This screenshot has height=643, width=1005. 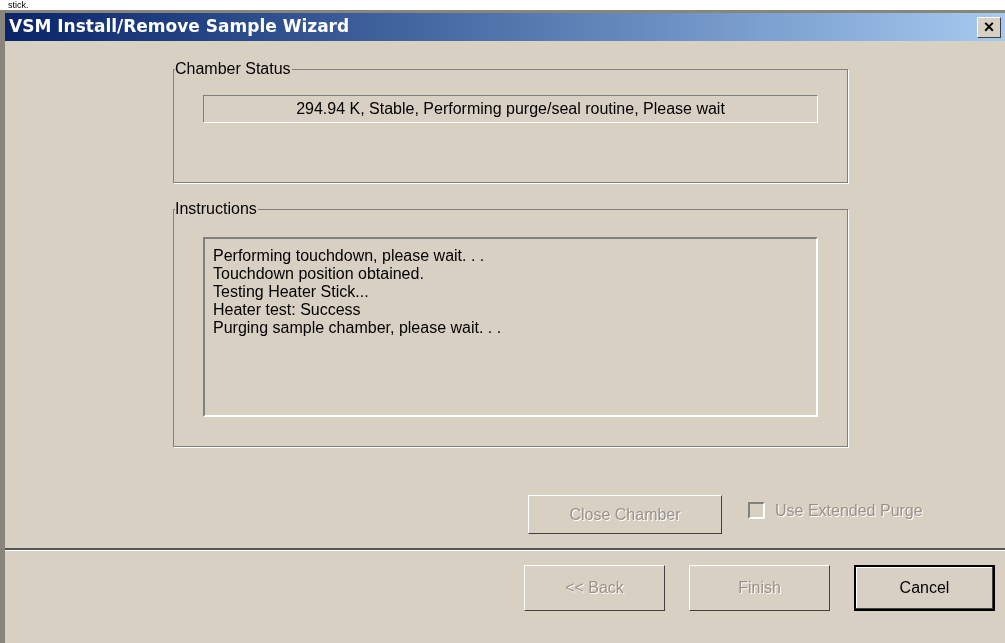 I want to click on instruction-line: Performing touchdown, please wait. . ., so click(x=349, y=256).